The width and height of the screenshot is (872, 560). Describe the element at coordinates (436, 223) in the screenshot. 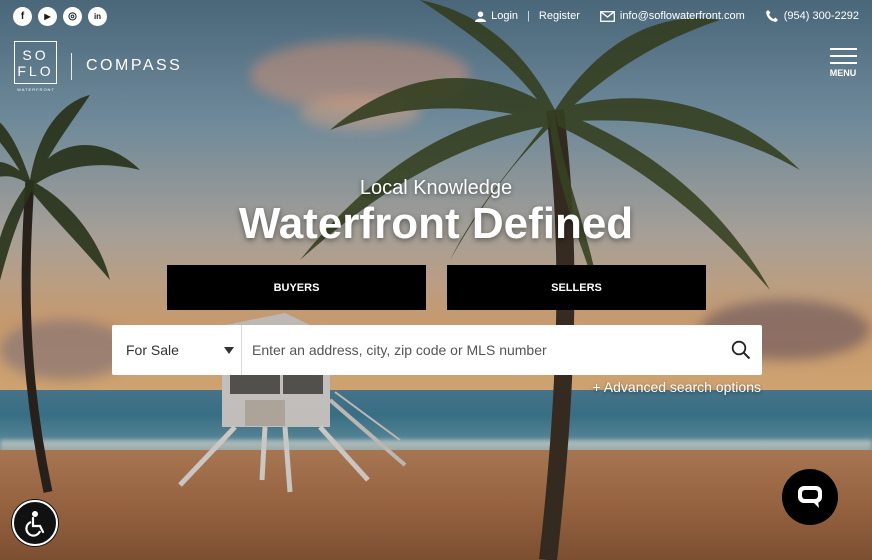

I see `hero-headline: Waterfront Defined` at that location.